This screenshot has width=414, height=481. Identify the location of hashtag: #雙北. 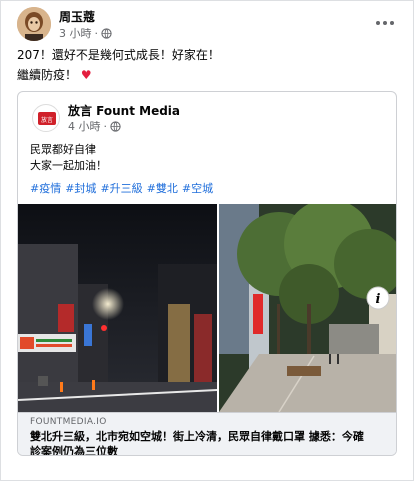
(162, 188).